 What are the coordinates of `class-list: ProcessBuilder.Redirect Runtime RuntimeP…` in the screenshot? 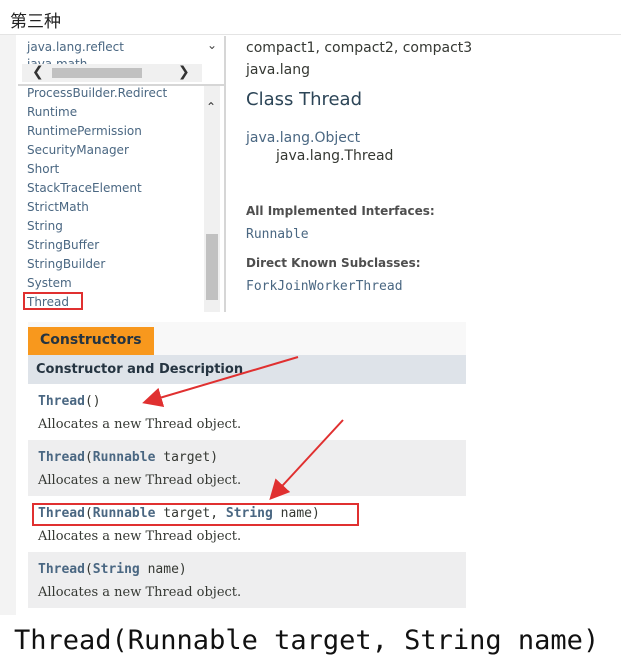 It's located at (111, 199).